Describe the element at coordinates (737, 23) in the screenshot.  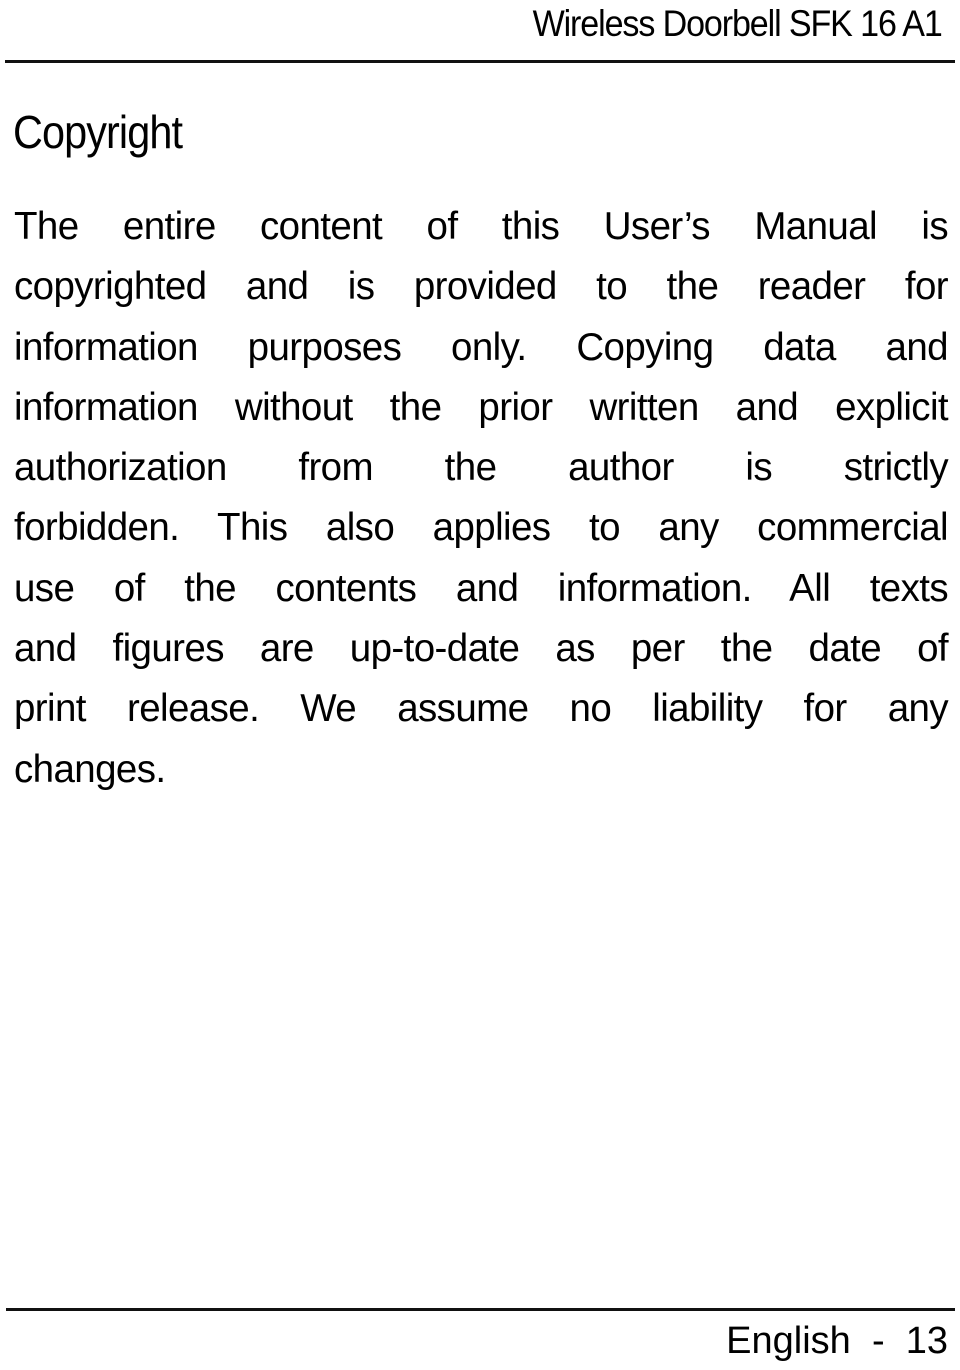
I see `document-header-title: Wireless Doorbell SFK 16 A1` at that location.